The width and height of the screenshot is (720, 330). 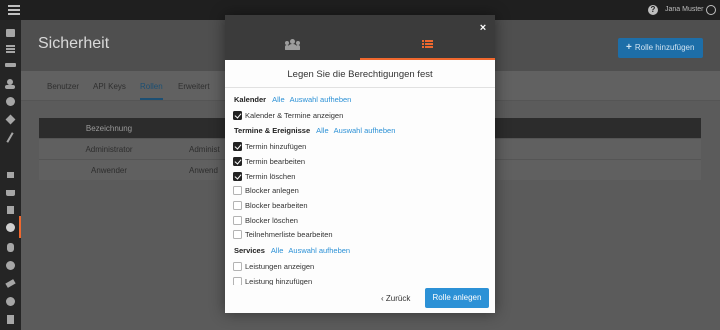 What do you see at coordinates (289, 234) in the screenshot?
I see `permission-label: Teilnehmerliste bearbeiten` at bounding box center [289, 234].